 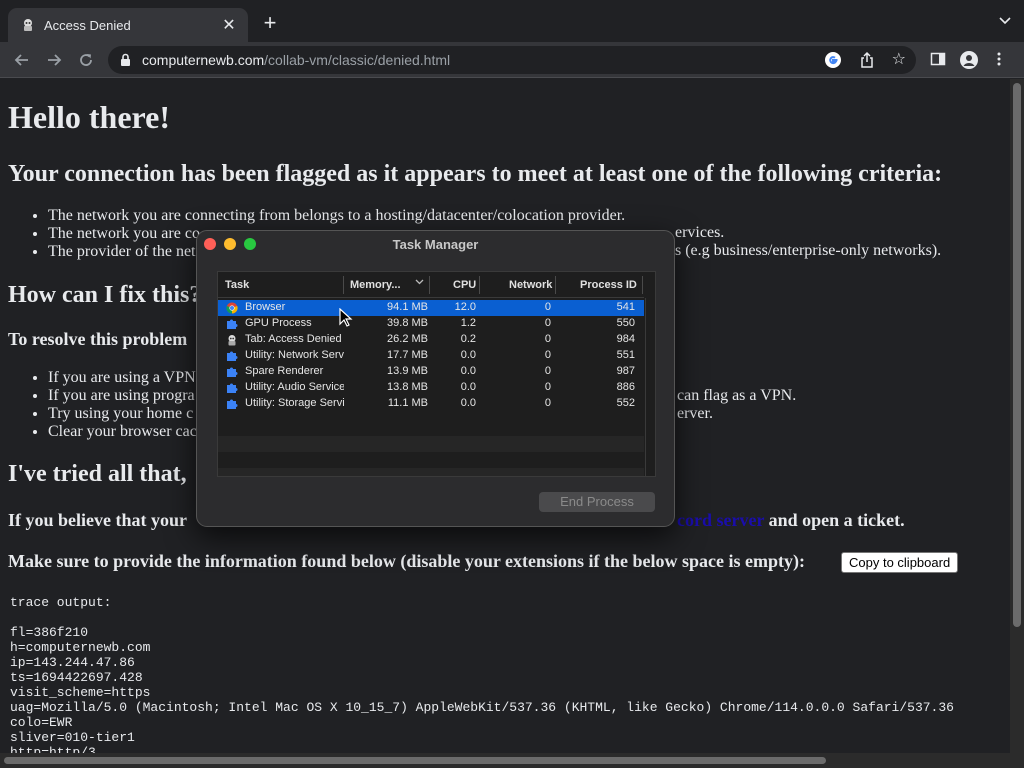 What do you see at coordinates (89, 117) in the screenshot?
I see `page-title: Hello there!` at bounding box center [89, 117].